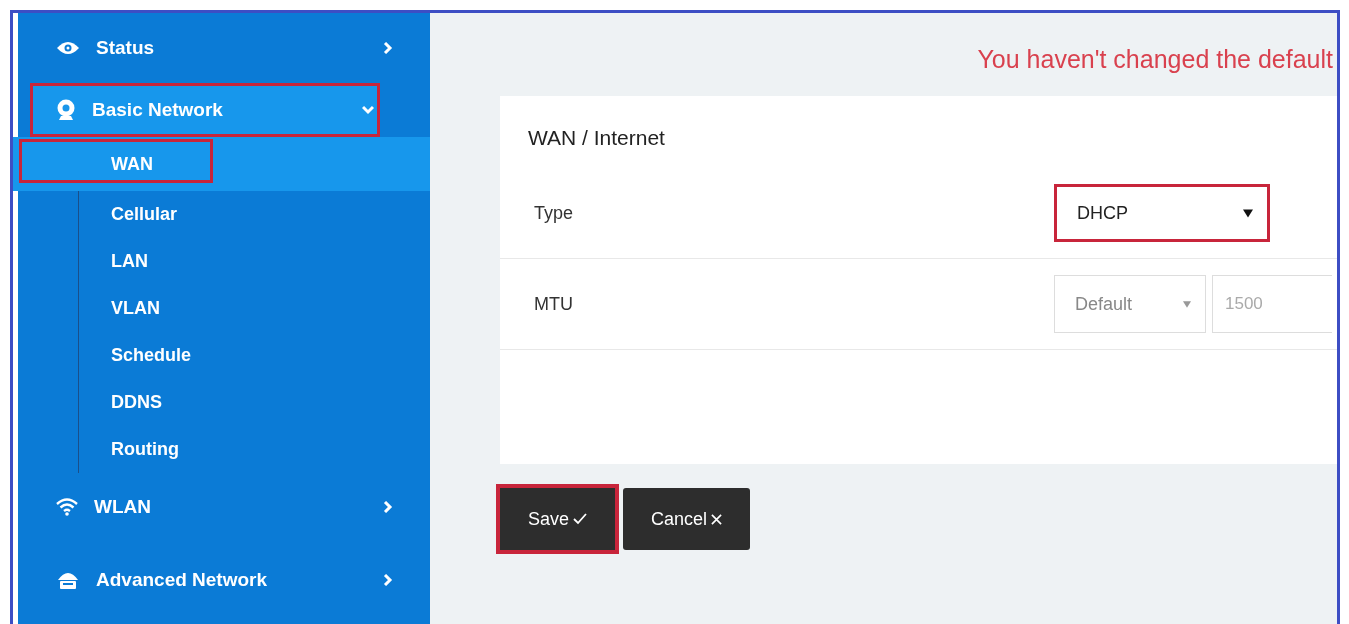  I want to click on sidebar-subitem: LAN, so click(270, 261).